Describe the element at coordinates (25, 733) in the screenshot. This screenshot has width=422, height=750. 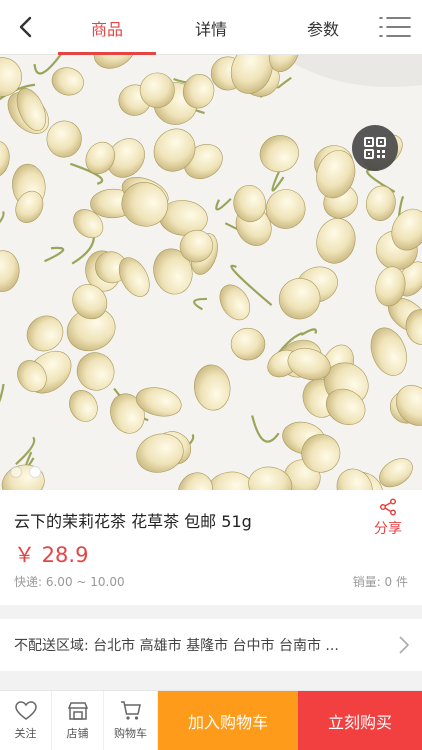
I see `follow-label: 关注` at that location.